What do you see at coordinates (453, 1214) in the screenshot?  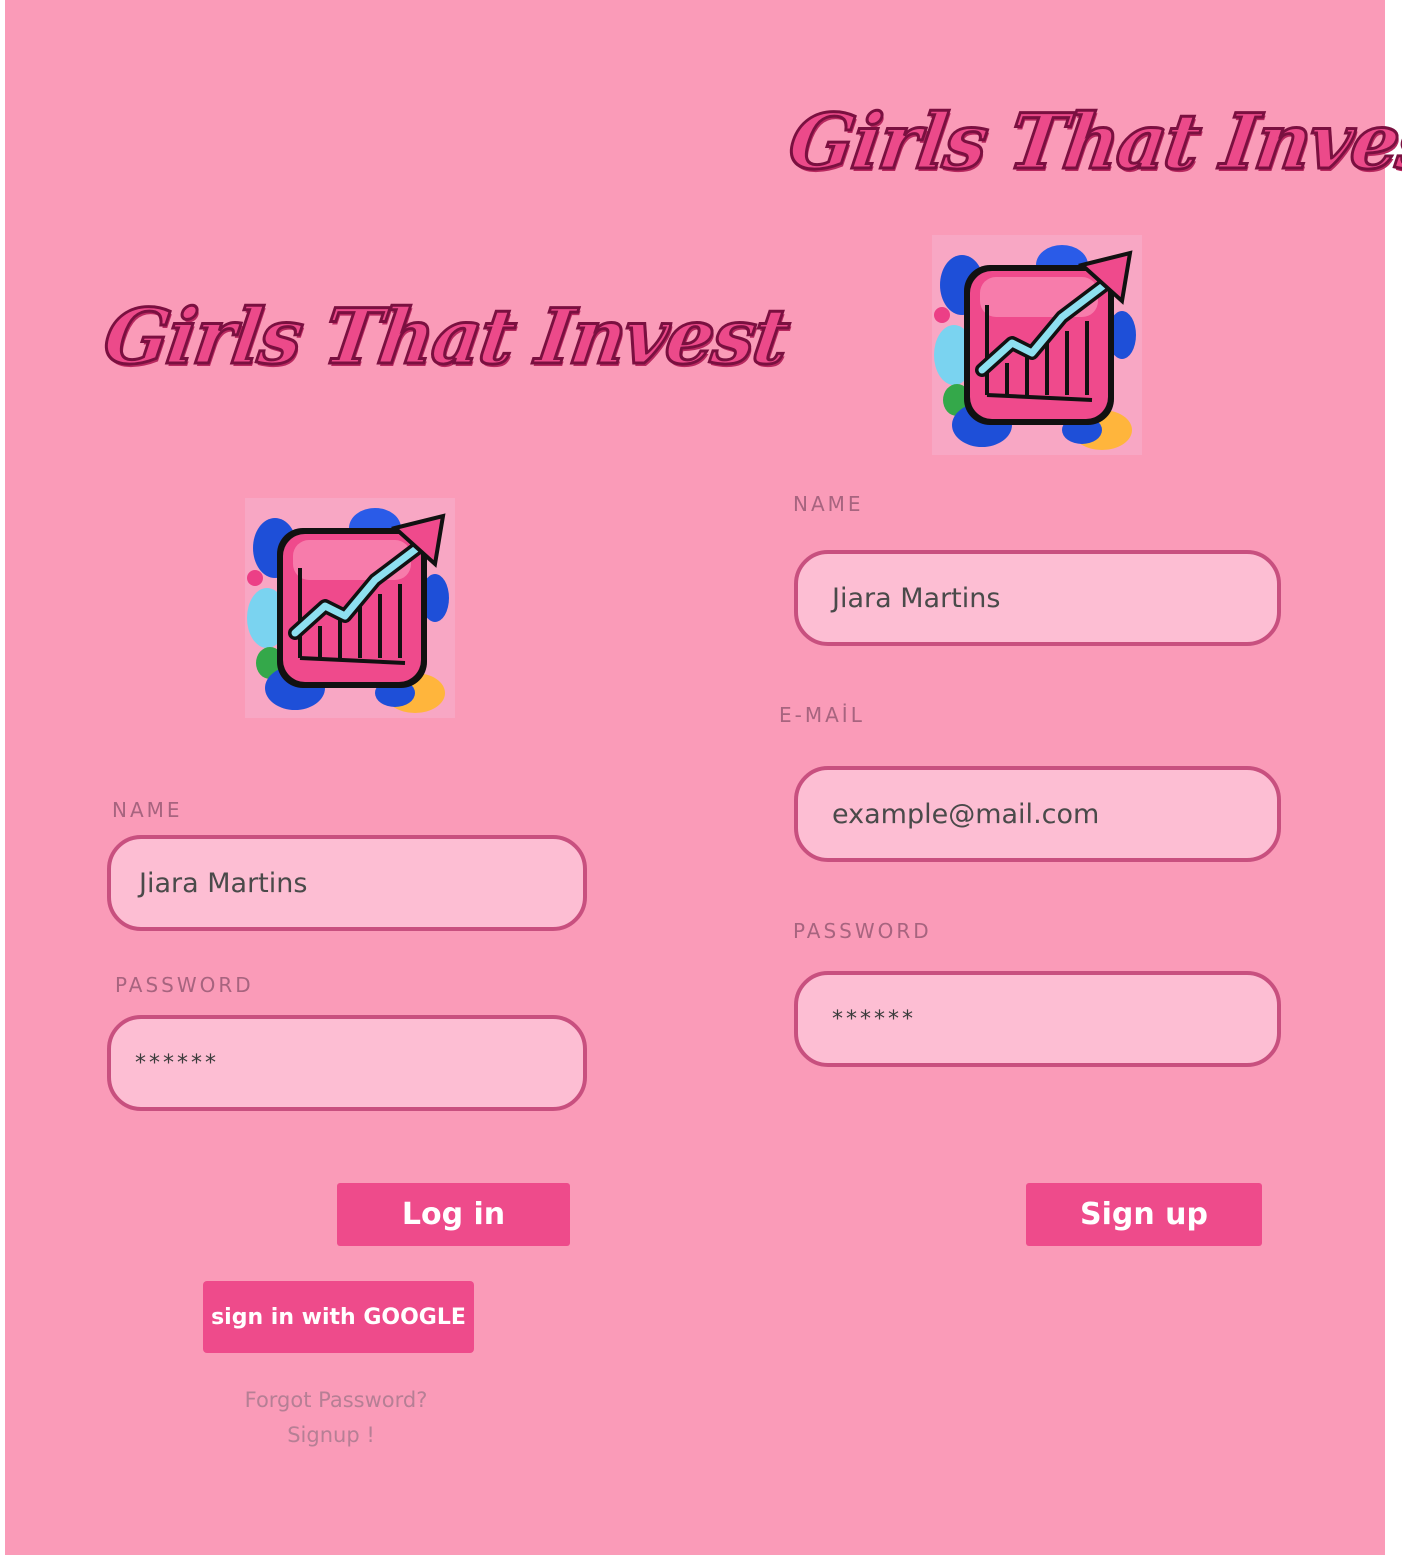 I see `login-button: Log in` at bounding box center [453, 1214].